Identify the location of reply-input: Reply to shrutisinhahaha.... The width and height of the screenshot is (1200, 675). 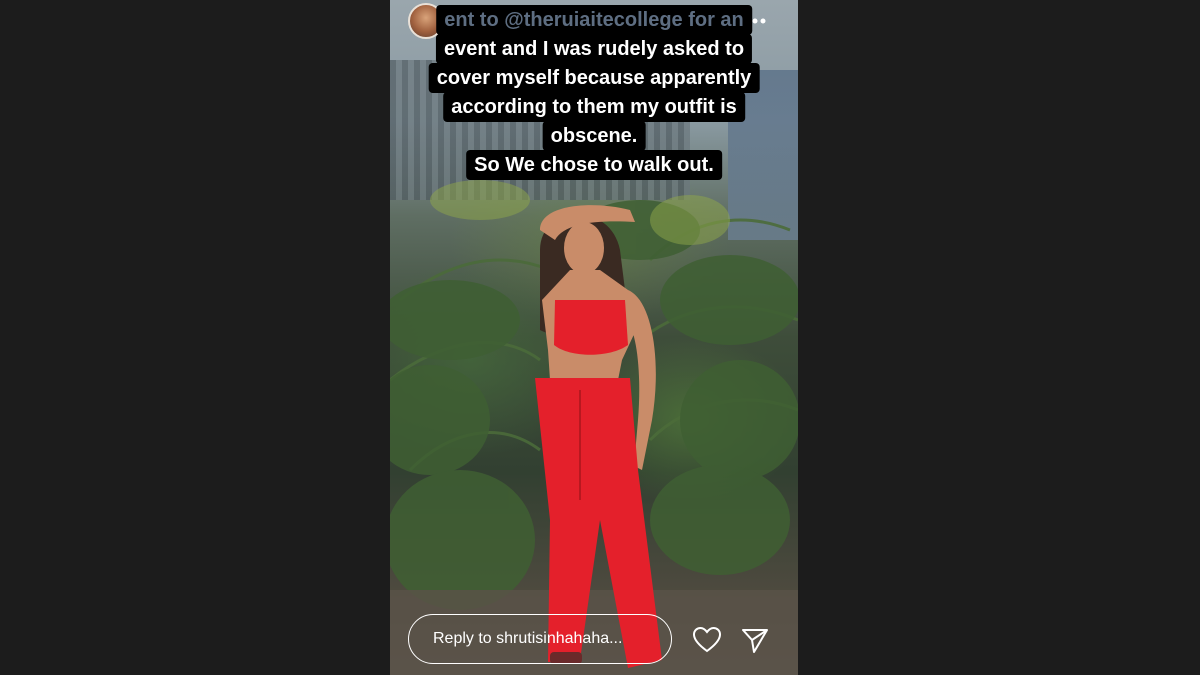
(540, 639).